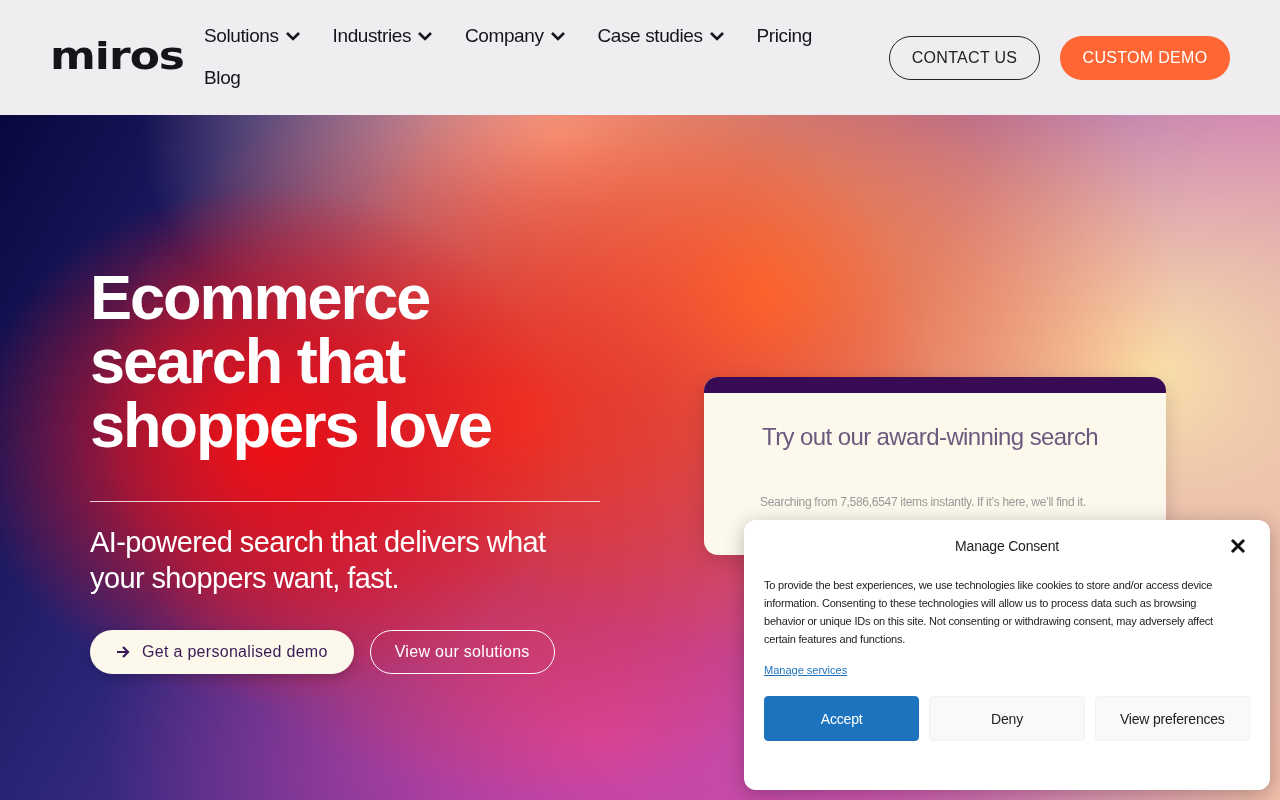 The width and height of the screenshot is (1280, 800). I want to click on nav-link: Pricing, so click(784, 36).